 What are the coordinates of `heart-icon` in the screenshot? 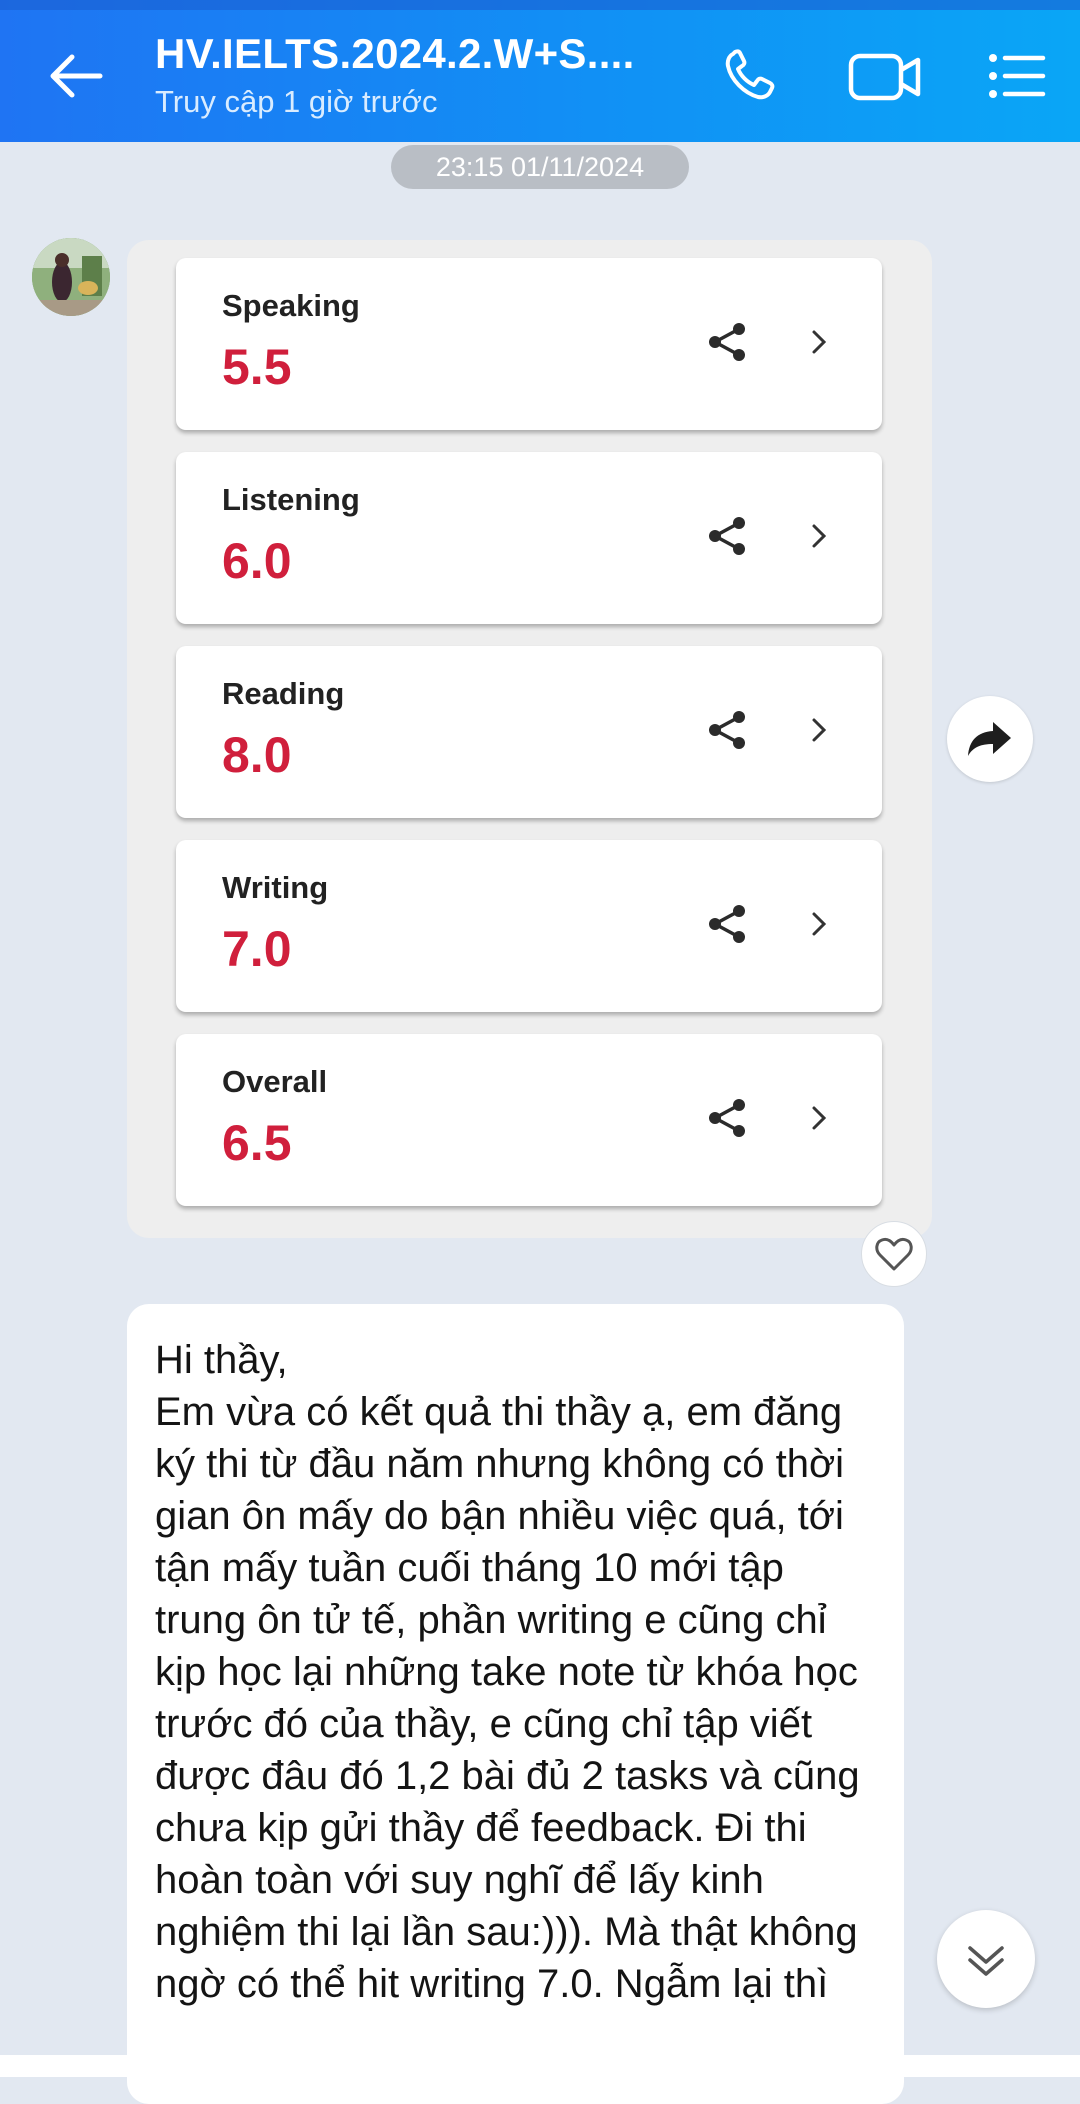 It's located at (894, 1254).